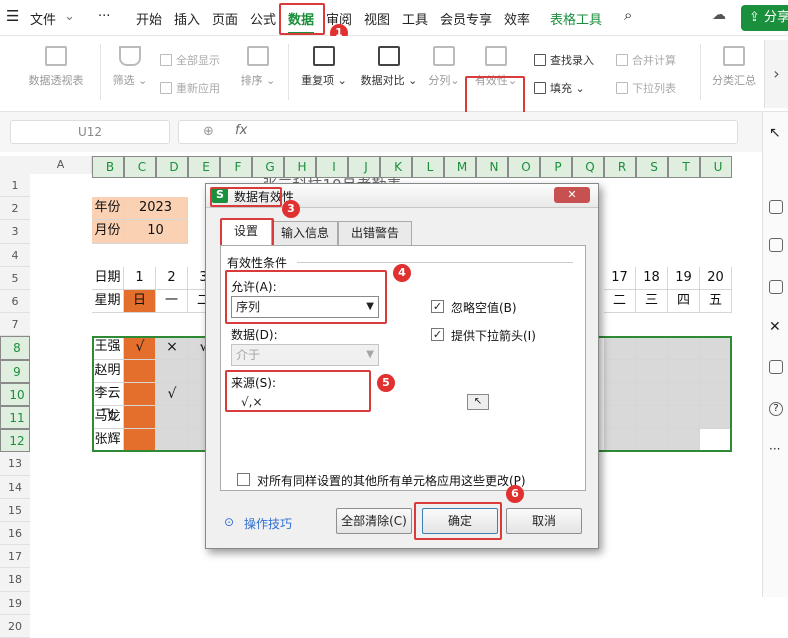  What do you see at coordinates (15, 165) in the screenshot?
I see `select-all-corner` at bounding box center [15, 165].